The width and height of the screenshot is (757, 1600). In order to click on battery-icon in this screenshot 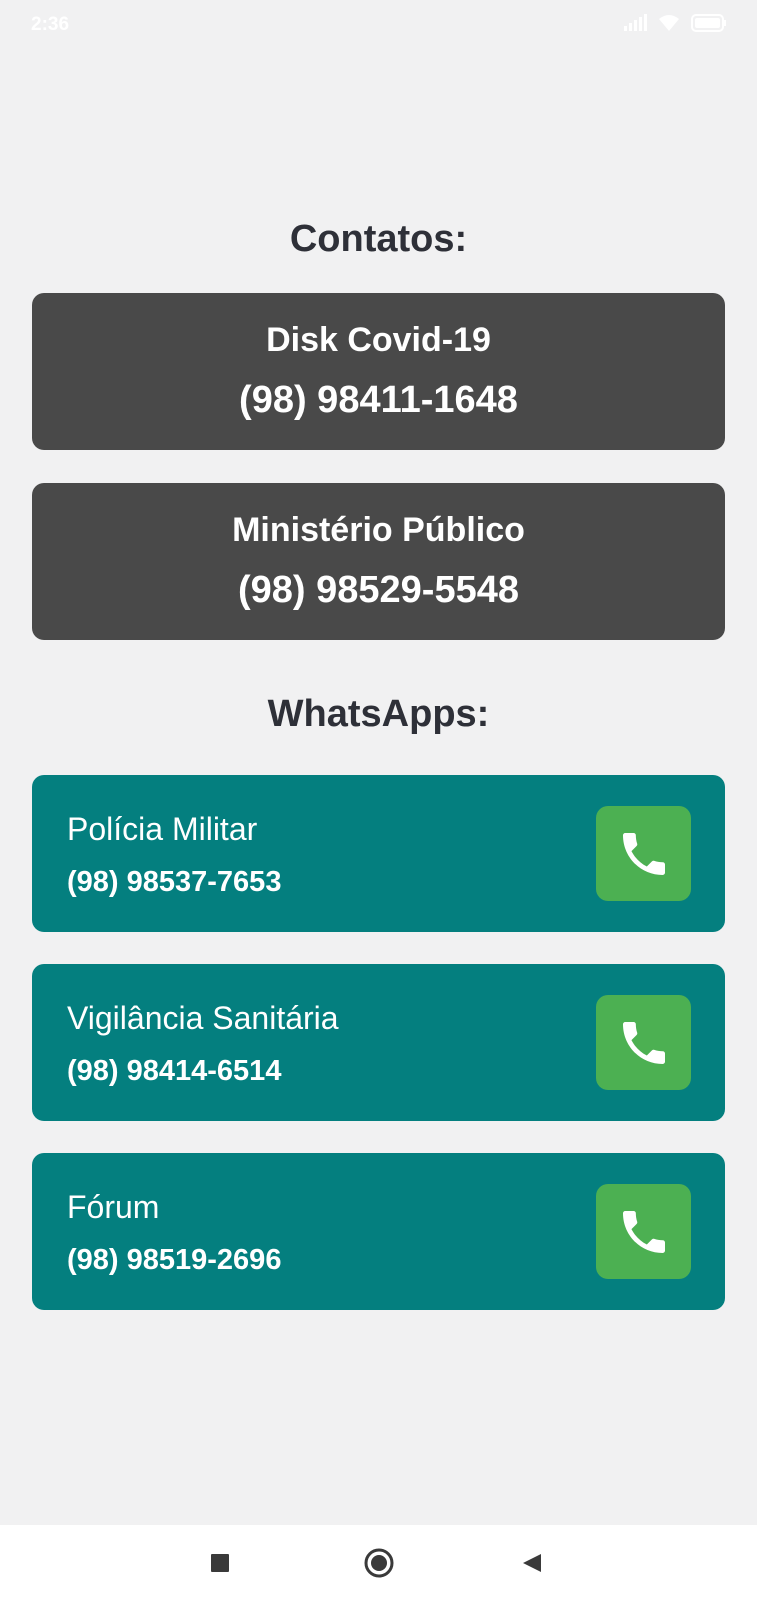, I will do `click(709, 25)`.